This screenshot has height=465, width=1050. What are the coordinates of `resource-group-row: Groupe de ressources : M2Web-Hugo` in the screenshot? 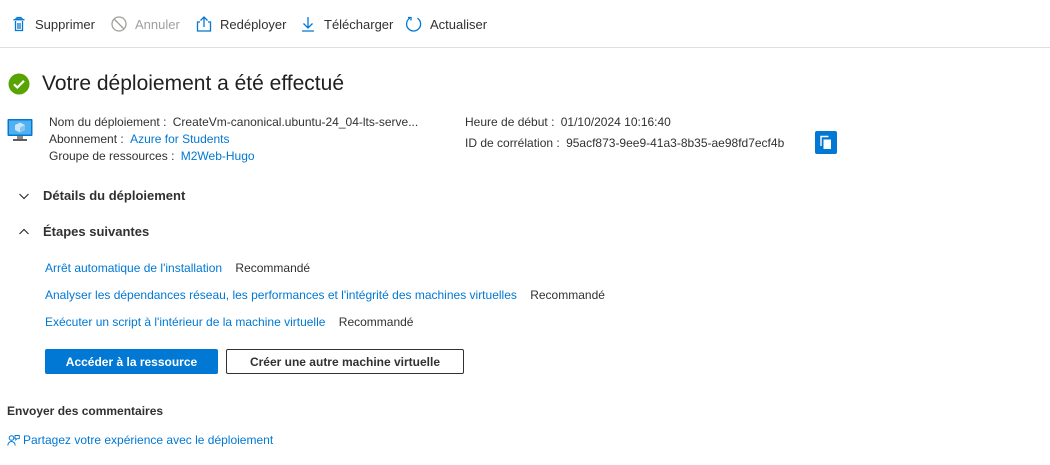 It's located at (152, 156).